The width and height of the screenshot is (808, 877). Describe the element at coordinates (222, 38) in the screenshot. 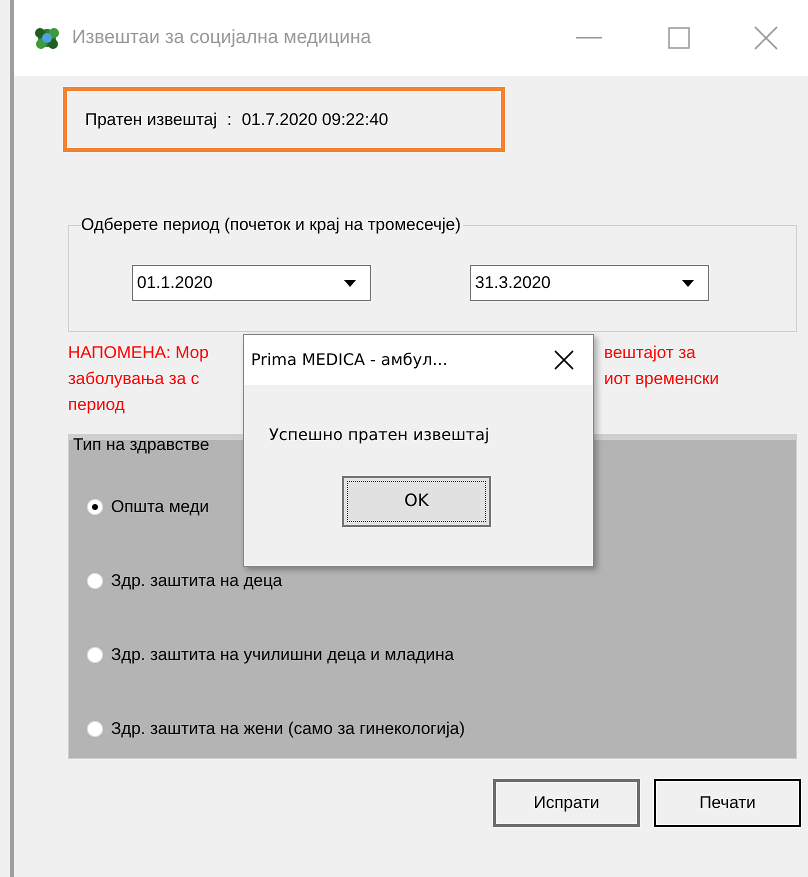

I see `window-title: Извештаи за социјална медицина` at that location.